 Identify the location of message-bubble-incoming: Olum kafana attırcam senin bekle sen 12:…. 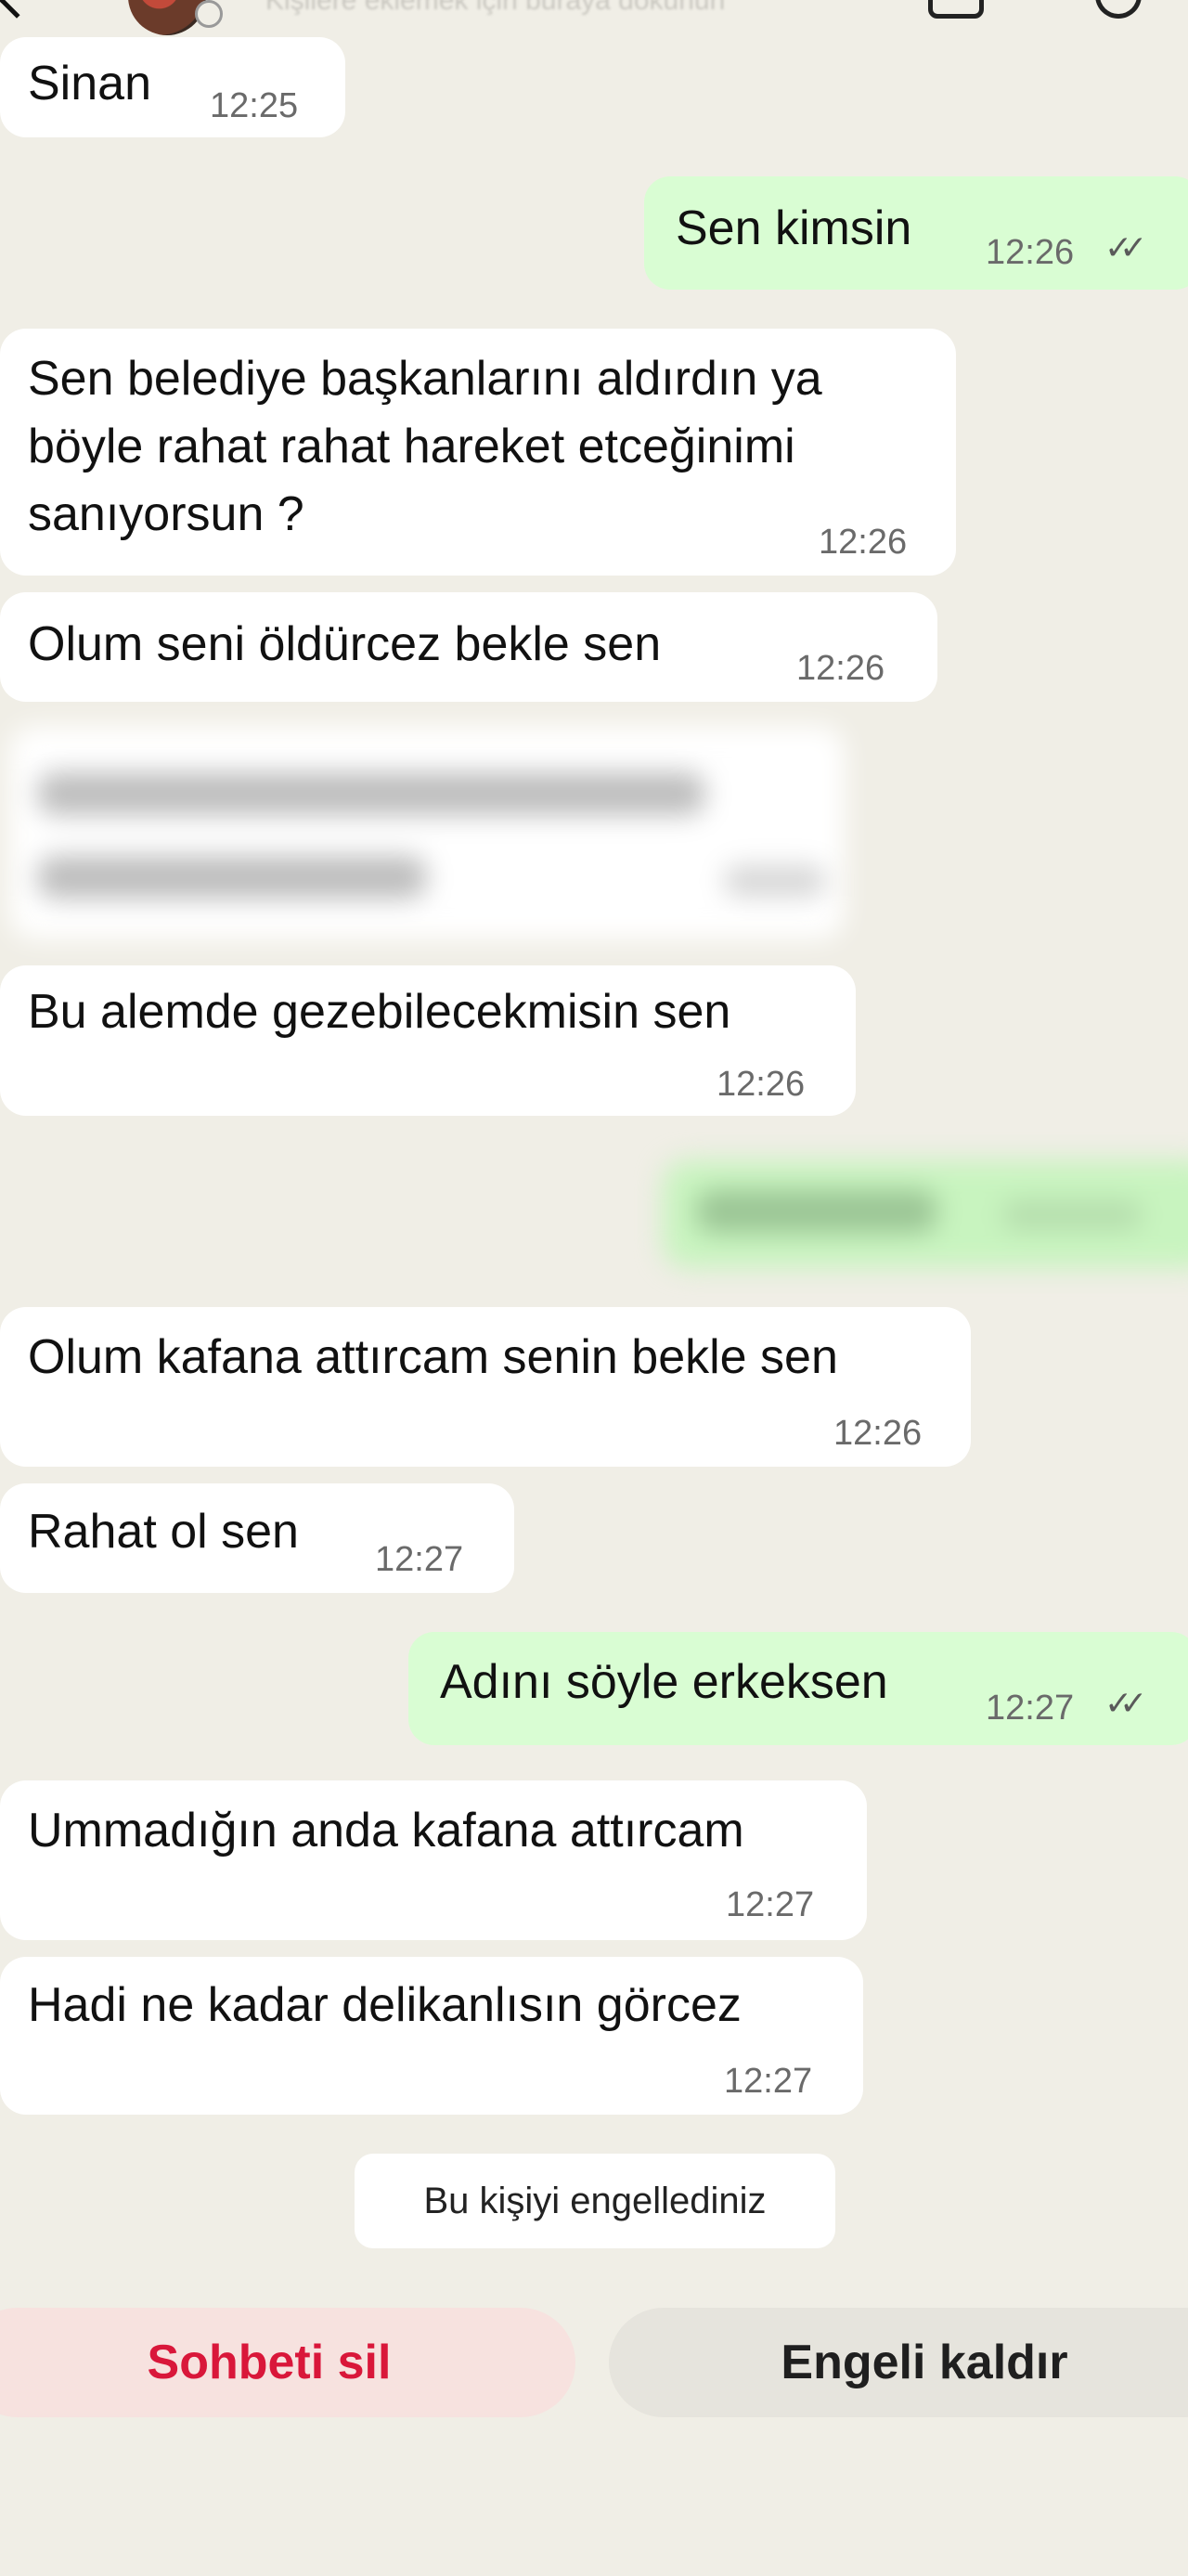
(485, 1387).